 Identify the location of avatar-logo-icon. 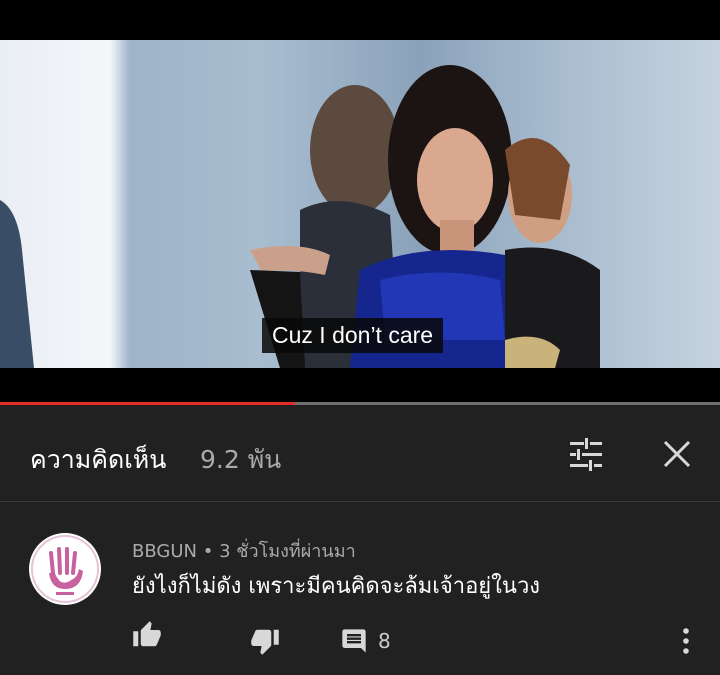
(65, 569).